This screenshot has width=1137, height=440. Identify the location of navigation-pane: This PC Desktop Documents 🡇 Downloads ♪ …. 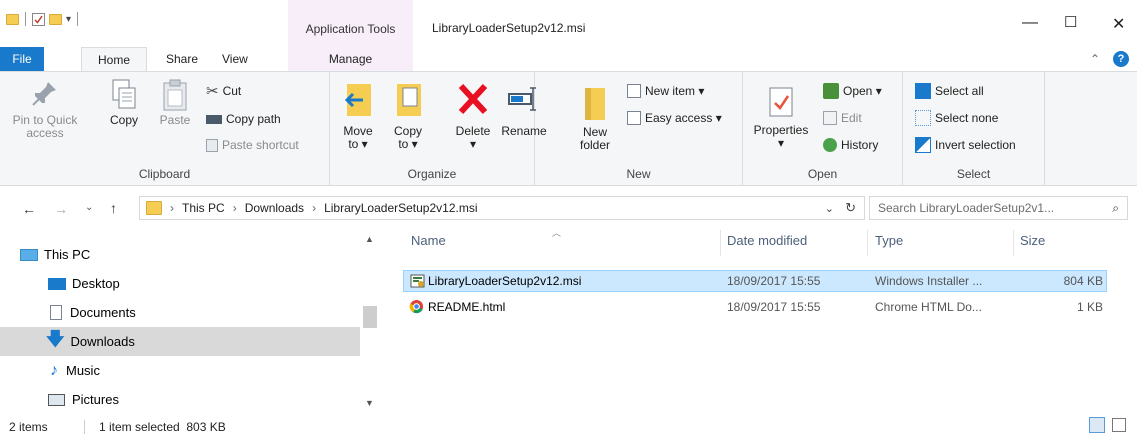
(189, 321).